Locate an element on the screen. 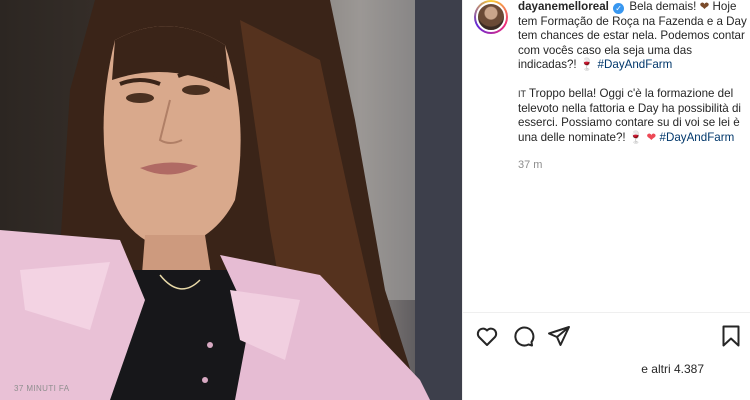 This screenshot has height=400, width=750. save-button is located at coordinates (731, 336).